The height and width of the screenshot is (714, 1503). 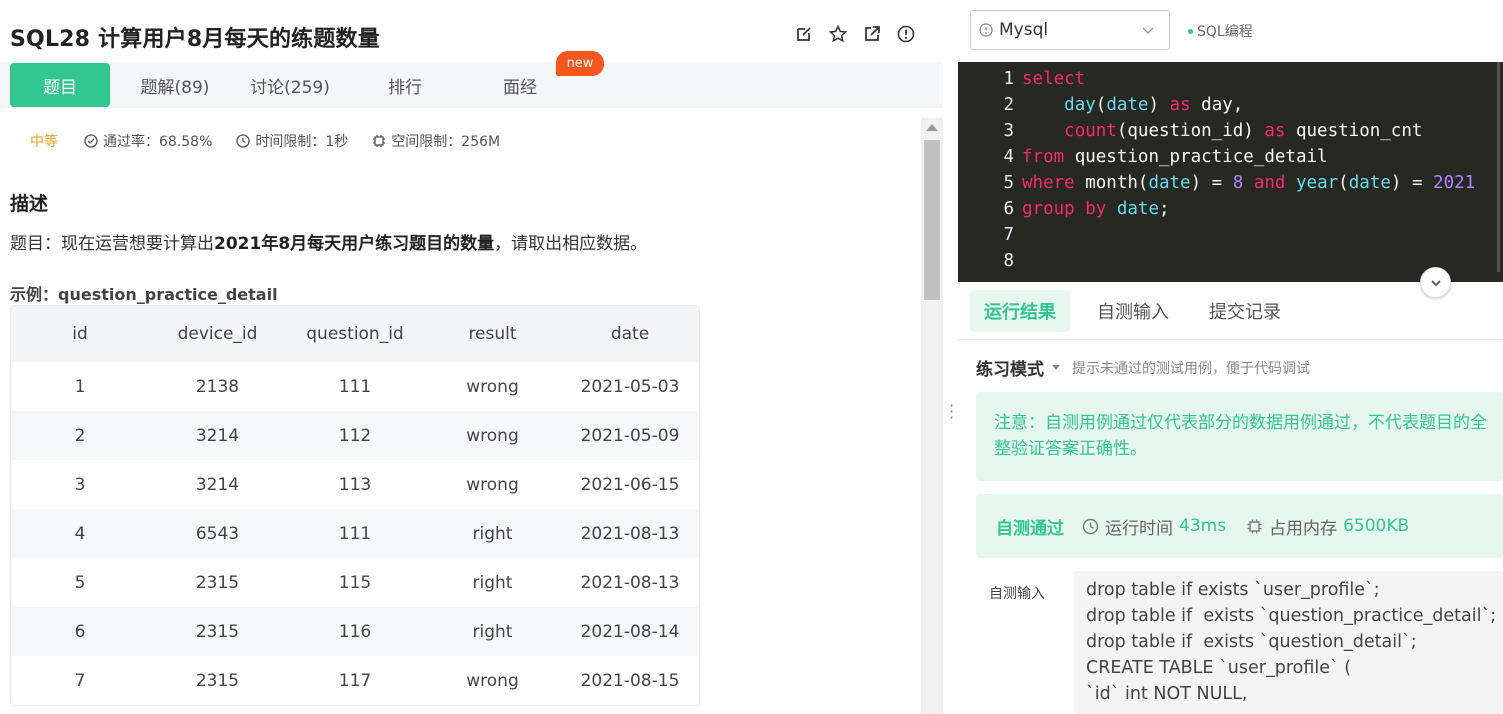 I want to click on table-cell: 2138, so click(x=217, y=386).